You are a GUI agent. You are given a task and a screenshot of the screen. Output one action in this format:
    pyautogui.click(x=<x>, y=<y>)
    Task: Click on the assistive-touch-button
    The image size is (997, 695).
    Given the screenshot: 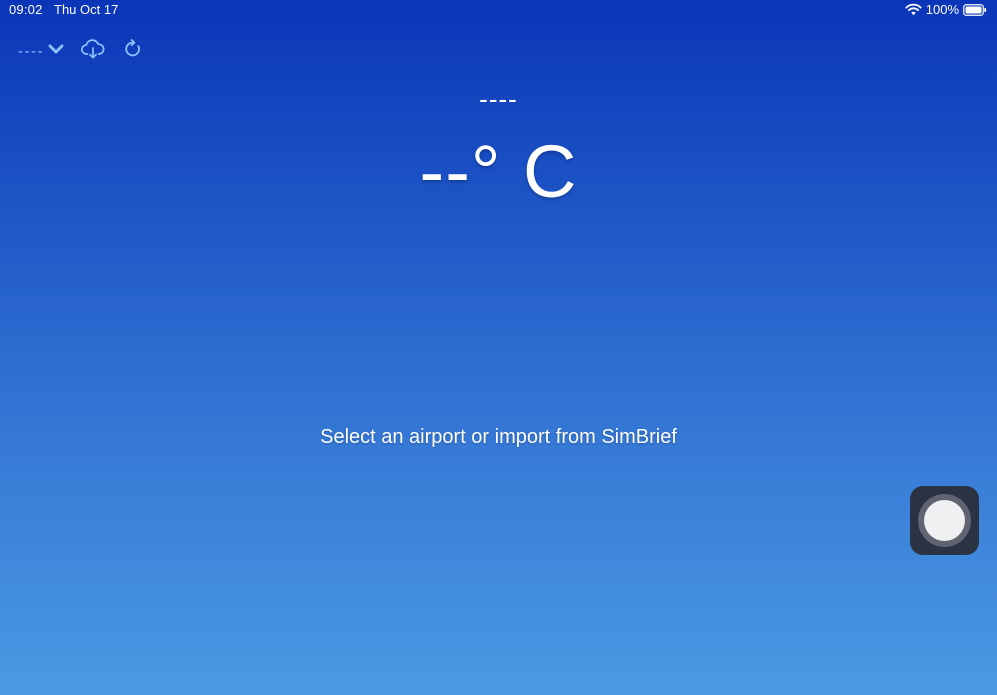 What is the action you would take?
    pyautogui.click(x=944, y=520)
    